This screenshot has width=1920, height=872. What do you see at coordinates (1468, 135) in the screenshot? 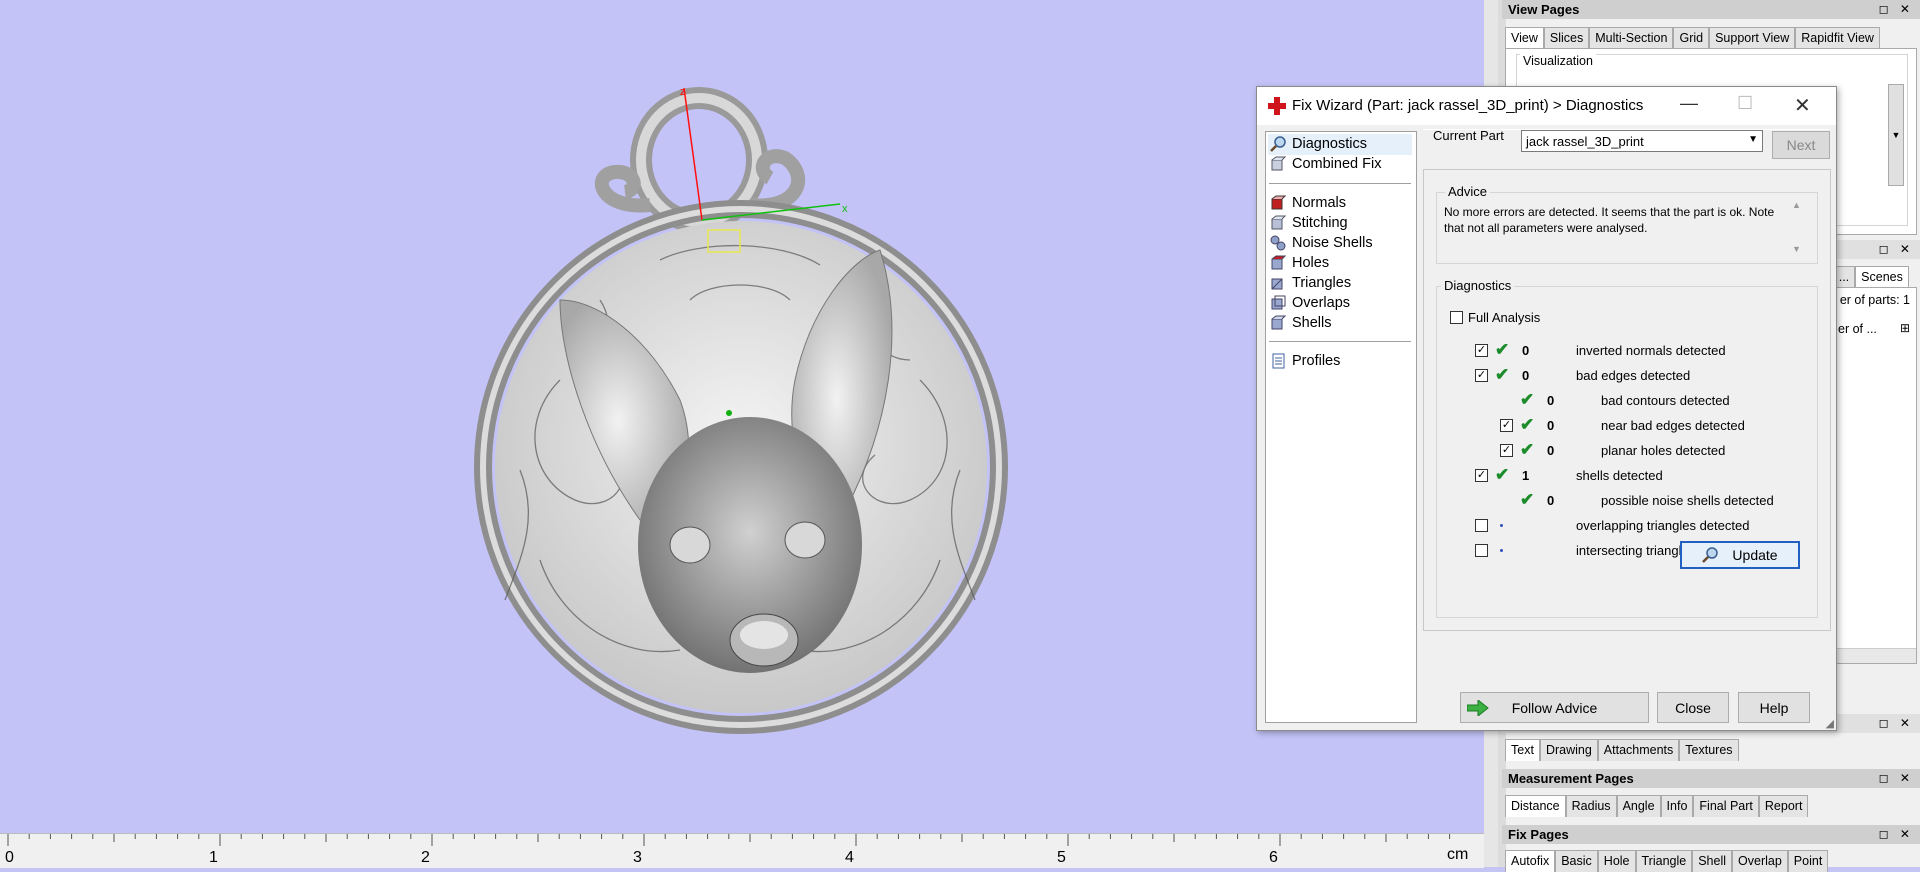
I see `current-part-label: Current Part` at bounding box center [1468, 135].